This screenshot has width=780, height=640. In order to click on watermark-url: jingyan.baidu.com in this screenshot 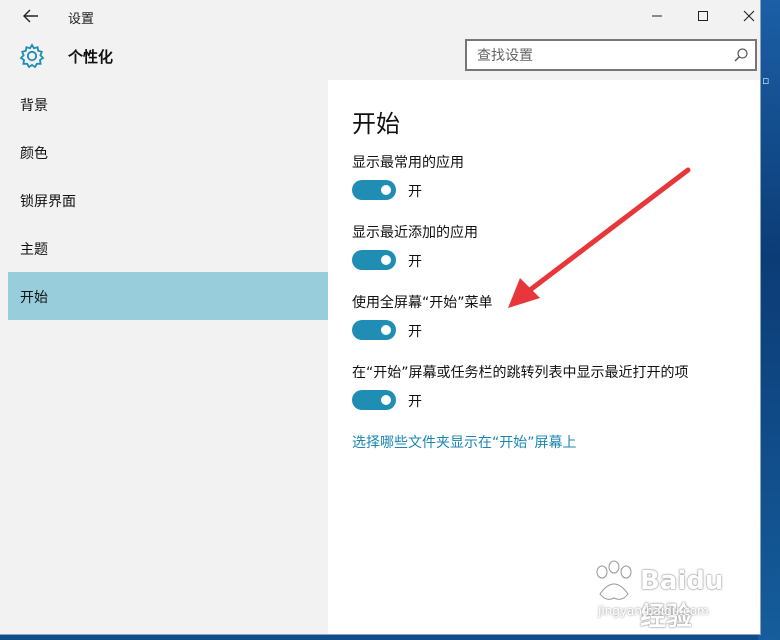, I will do `click(653, 611)`.